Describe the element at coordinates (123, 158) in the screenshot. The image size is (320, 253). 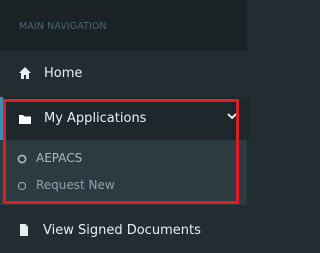
I see `sidebar-subitem-aepacs: AEPACS` at that location.